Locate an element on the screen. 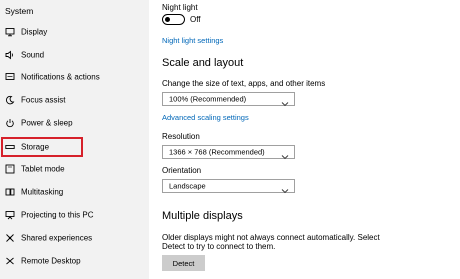  tablet-icon is located at coordinates (10, 169).